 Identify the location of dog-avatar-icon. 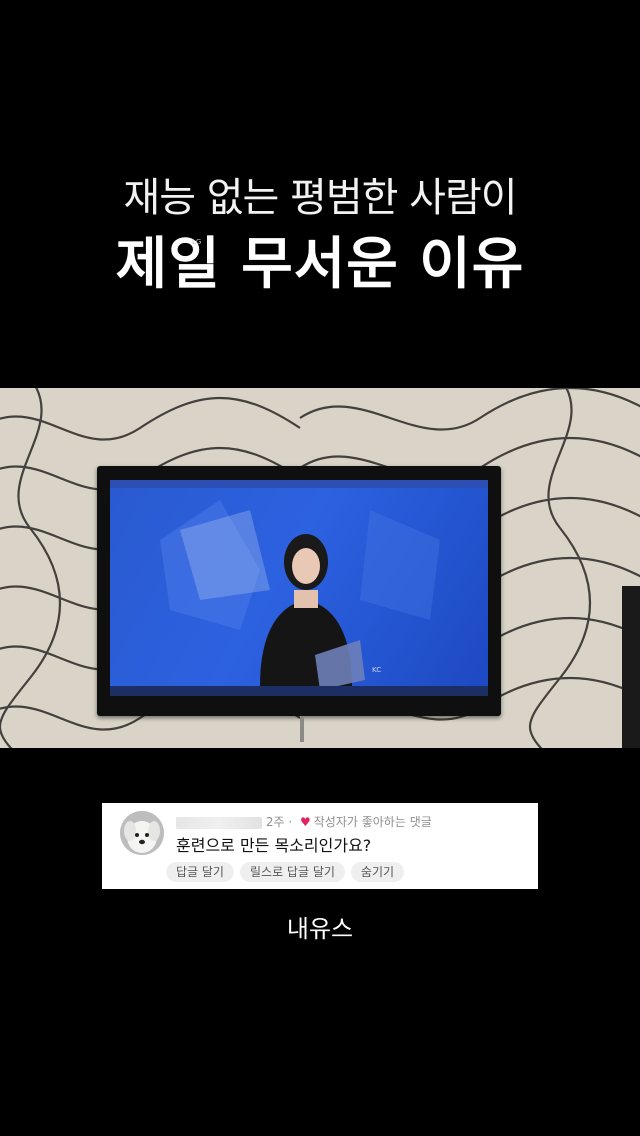
(142, 833).